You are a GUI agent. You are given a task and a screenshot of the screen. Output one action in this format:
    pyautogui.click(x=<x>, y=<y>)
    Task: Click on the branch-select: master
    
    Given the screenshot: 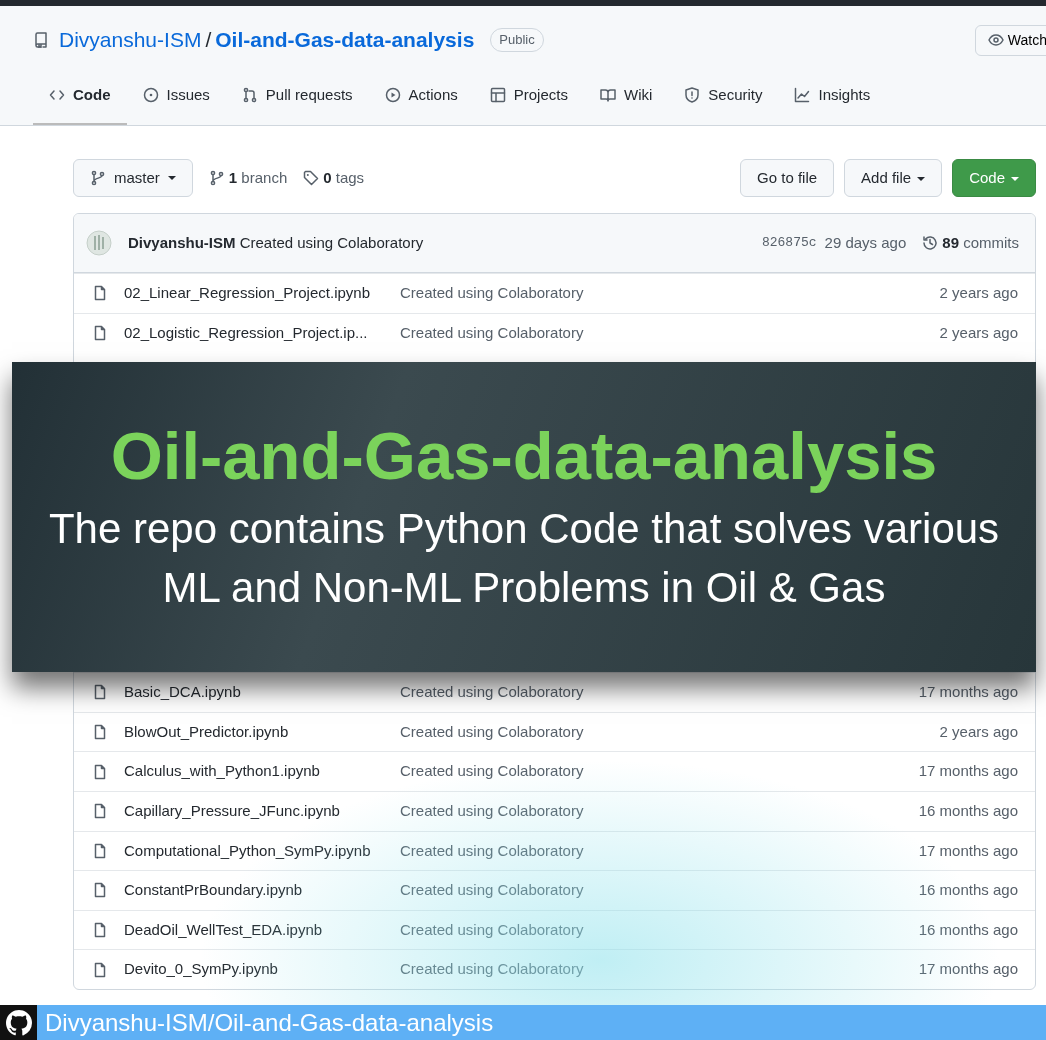 What is the action you would take?
    pyautogui.click(x=133, y=177)
    